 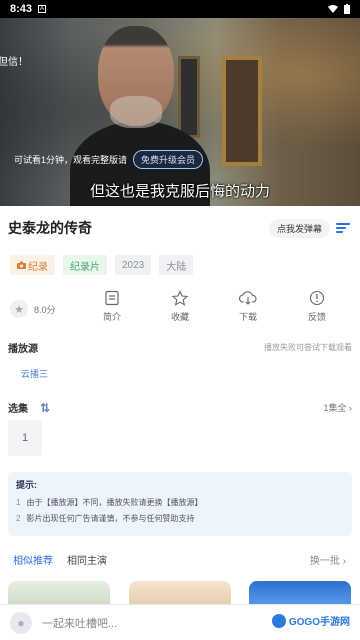 What do you see at coordinates (278, 620) in the screenshot?
I see `logo-icon` at bounding box center [278, 620].